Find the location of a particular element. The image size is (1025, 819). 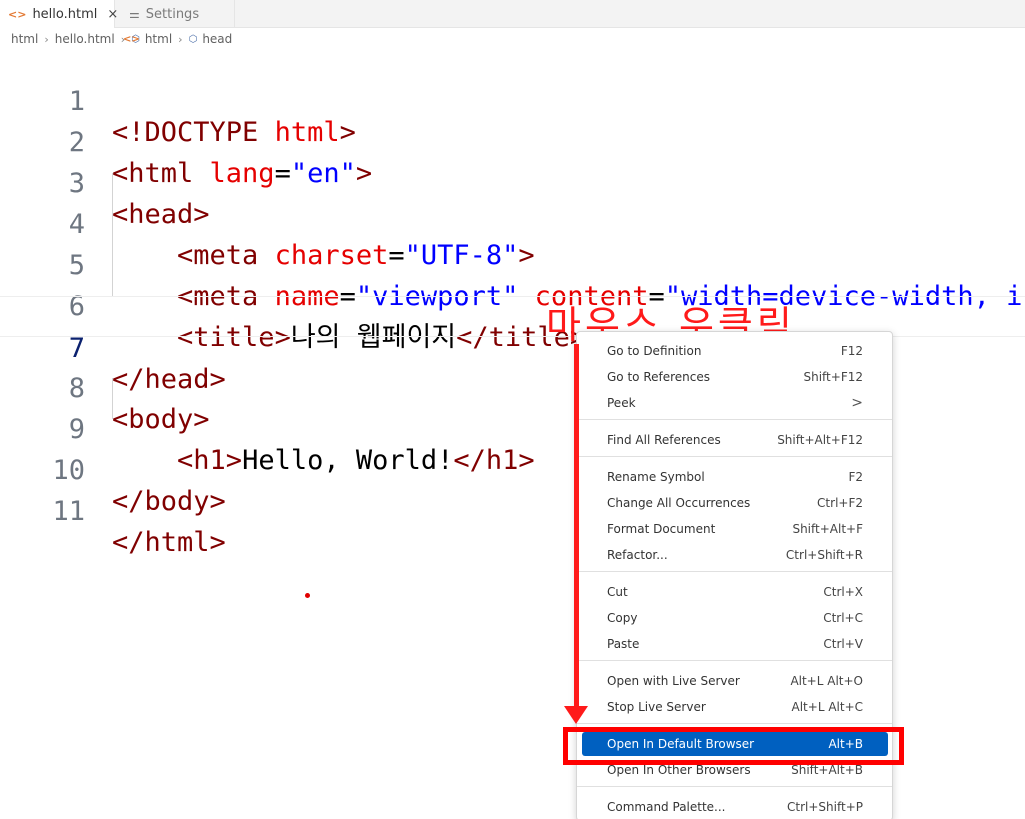

line-number: 11 is located at coordinates (68, 511).